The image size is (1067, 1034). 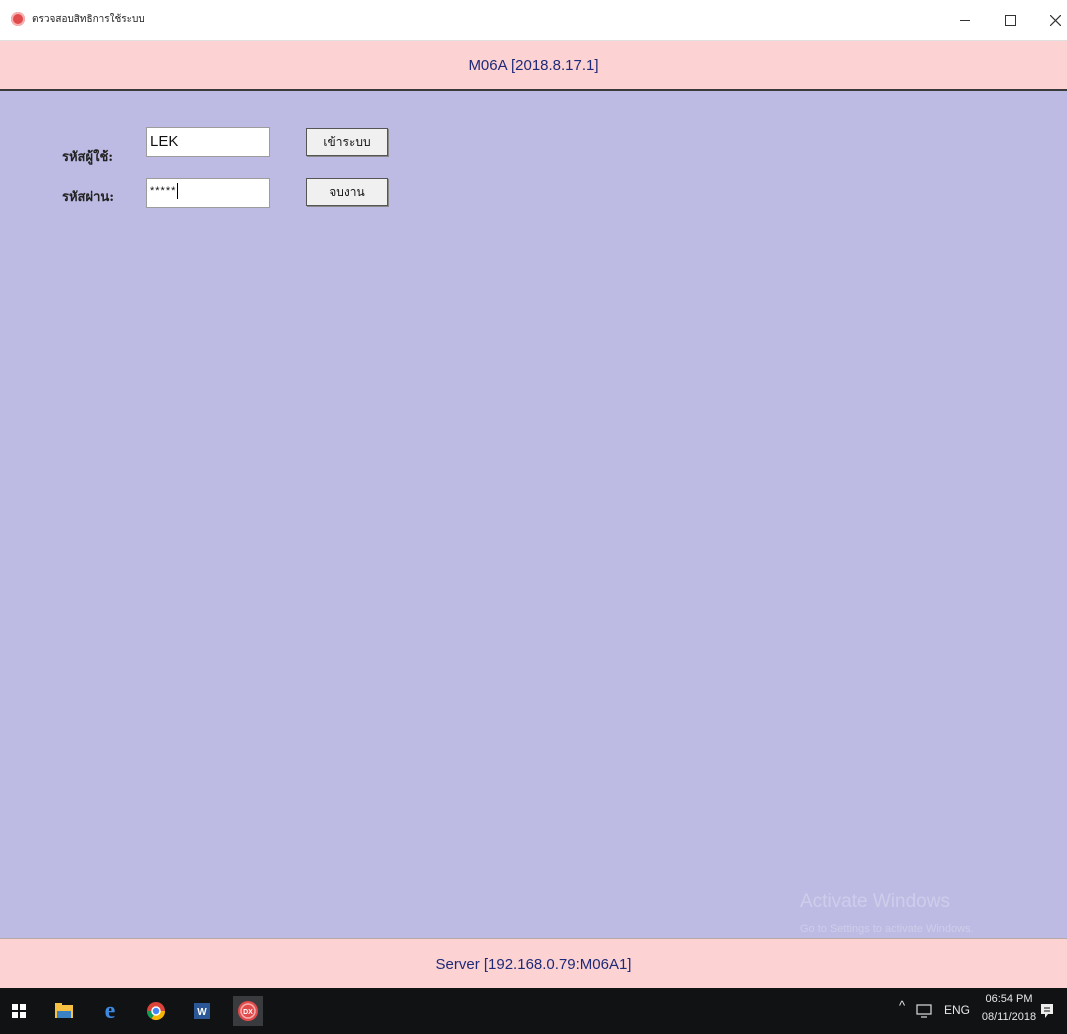 I want to click on app-icon, so click(x=18, y=19).